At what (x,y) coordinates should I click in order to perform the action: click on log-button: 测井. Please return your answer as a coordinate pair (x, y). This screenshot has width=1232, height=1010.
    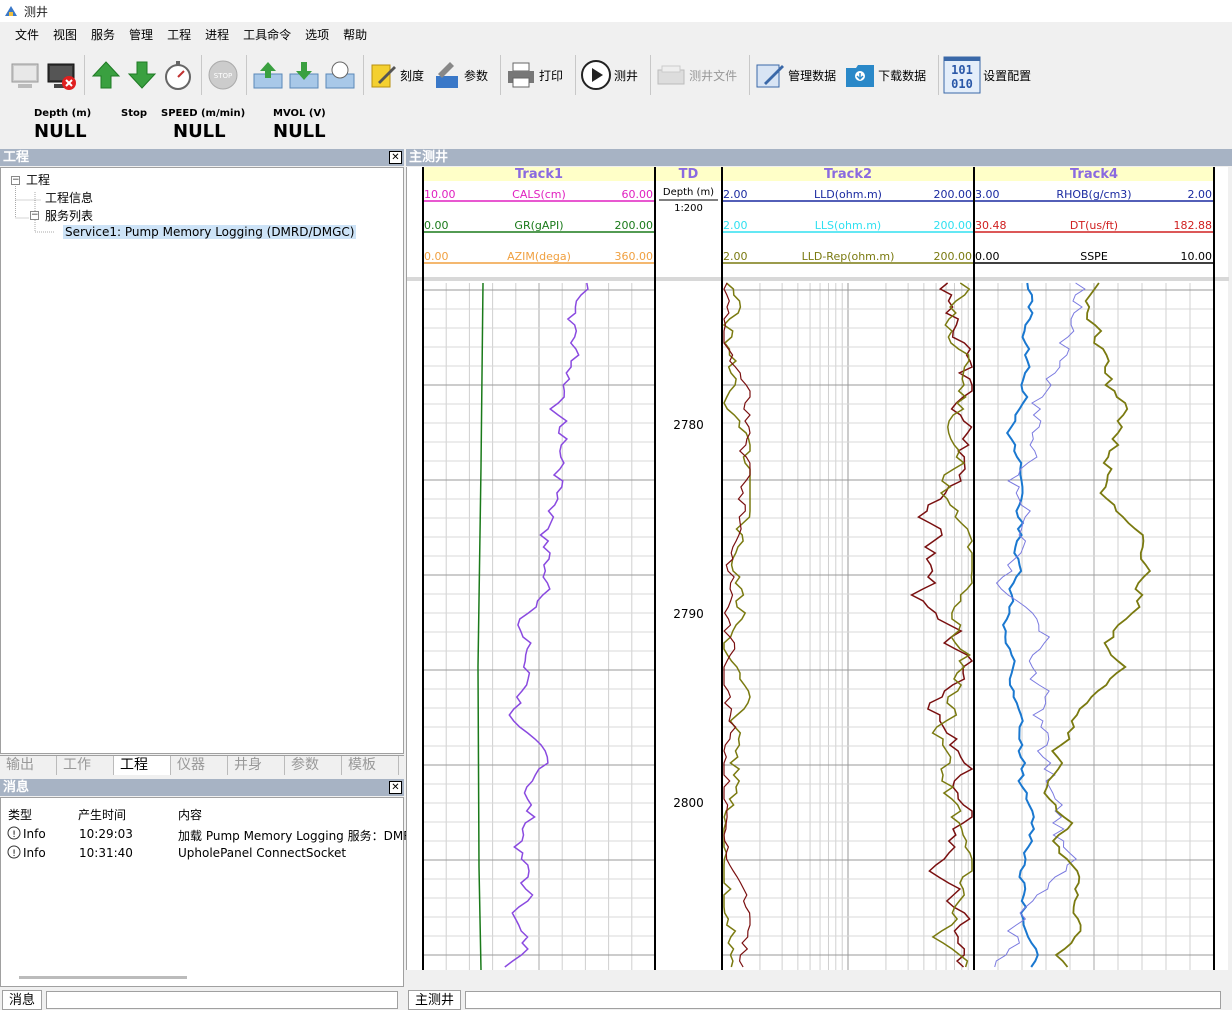
    Looking at the image, I should click on (612, 75).